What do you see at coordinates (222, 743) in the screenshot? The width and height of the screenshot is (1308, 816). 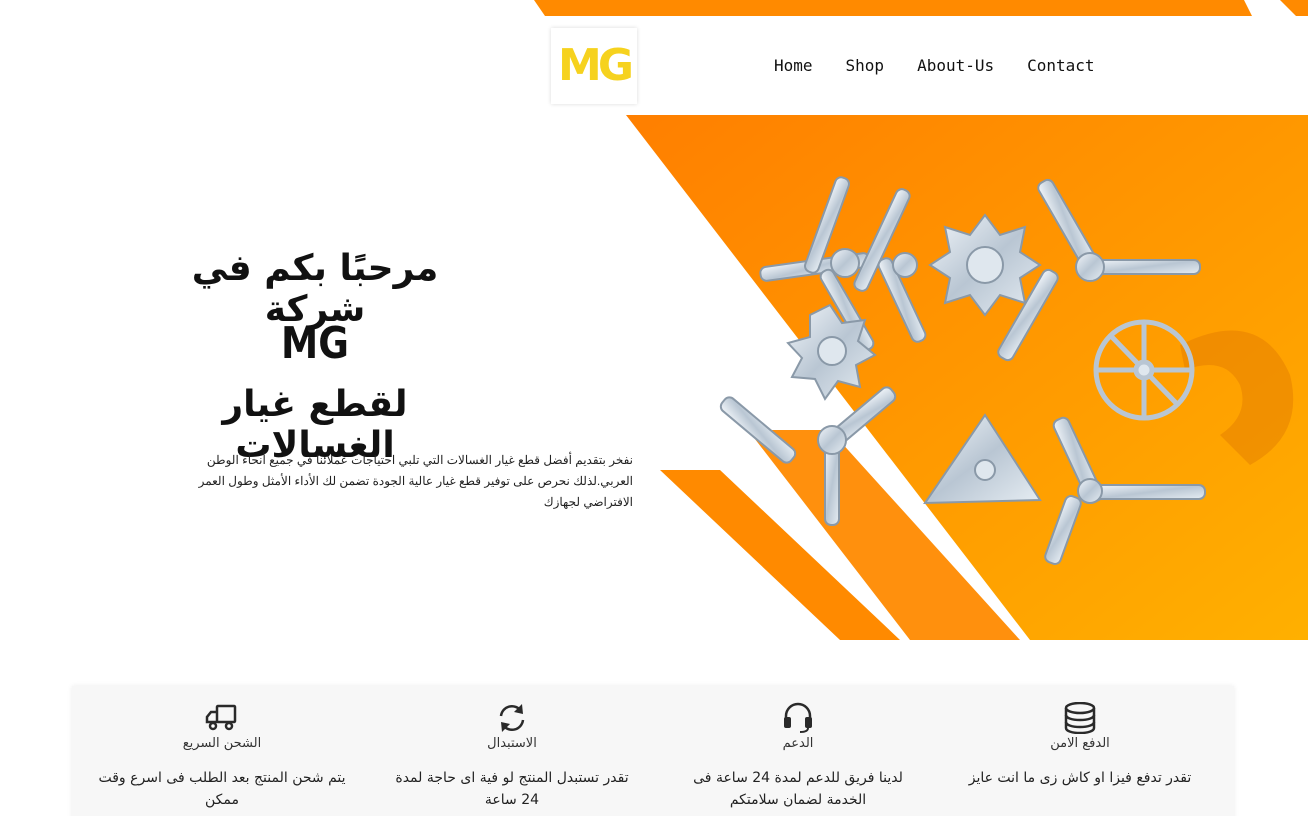 I see `feature-title: الشحن السريع` at bounding box center [222, 743].